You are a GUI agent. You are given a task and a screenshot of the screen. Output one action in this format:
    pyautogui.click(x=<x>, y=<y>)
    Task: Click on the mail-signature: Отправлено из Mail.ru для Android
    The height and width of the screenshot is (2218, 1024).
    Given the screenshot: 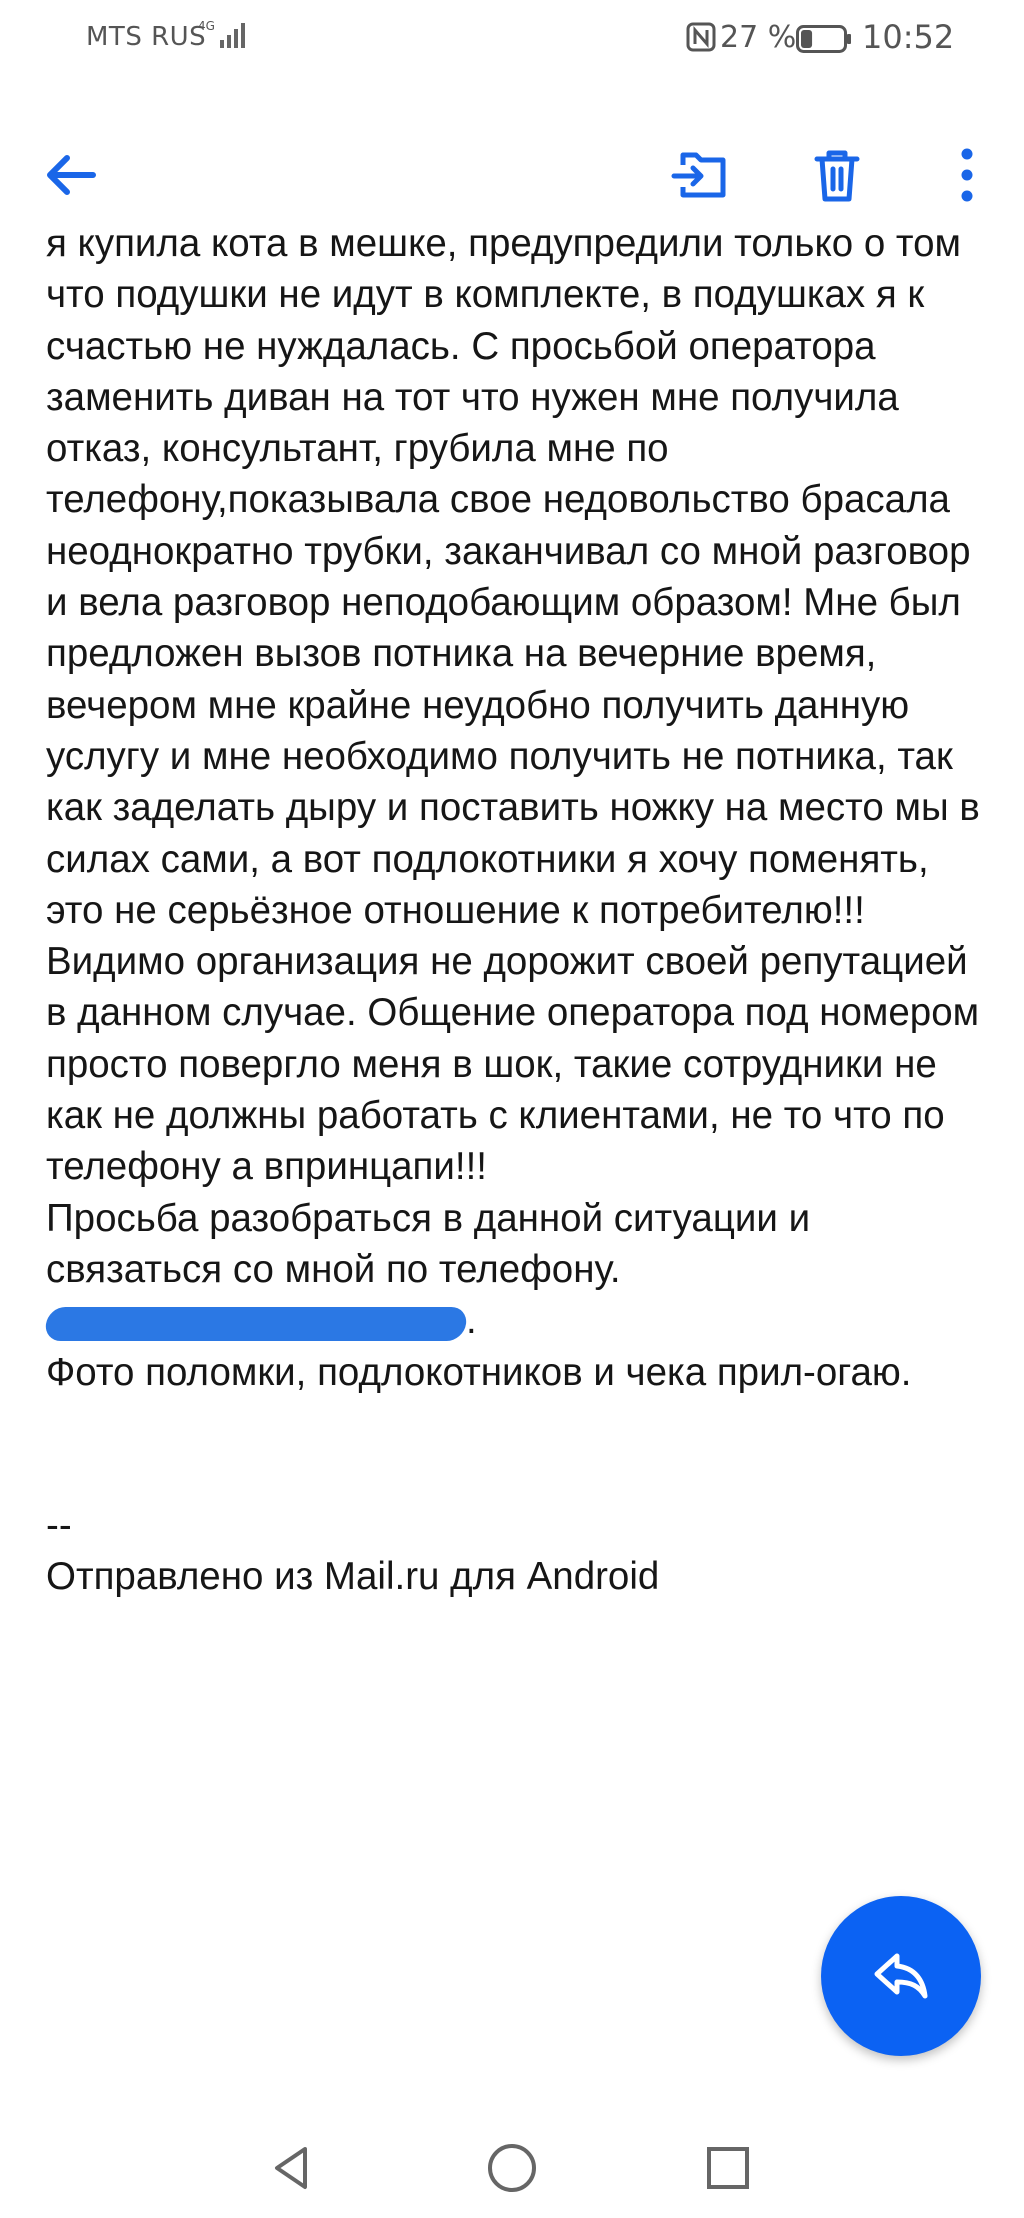 What is the action you would take?
    pyautogui.click(x=353, y=1577)
    